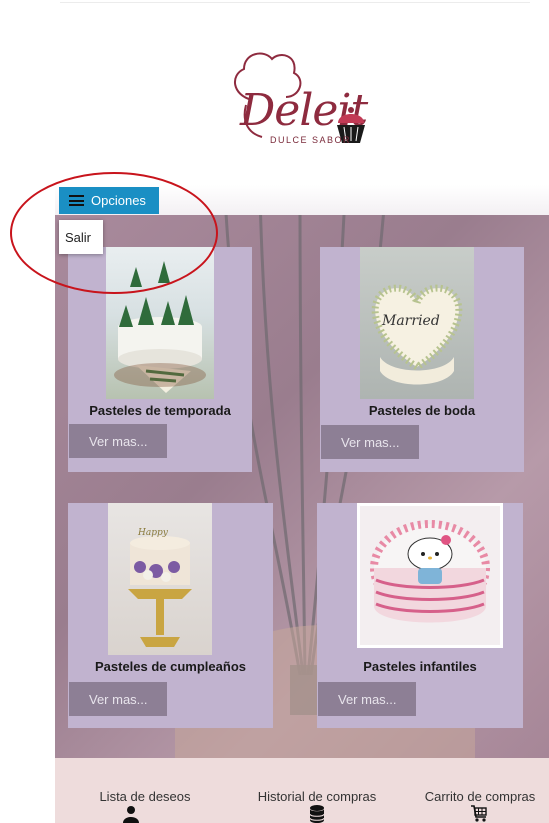 This screenshot has height=823, width=549. I want to click on options-dropdown: Salir, so click(81, 237).